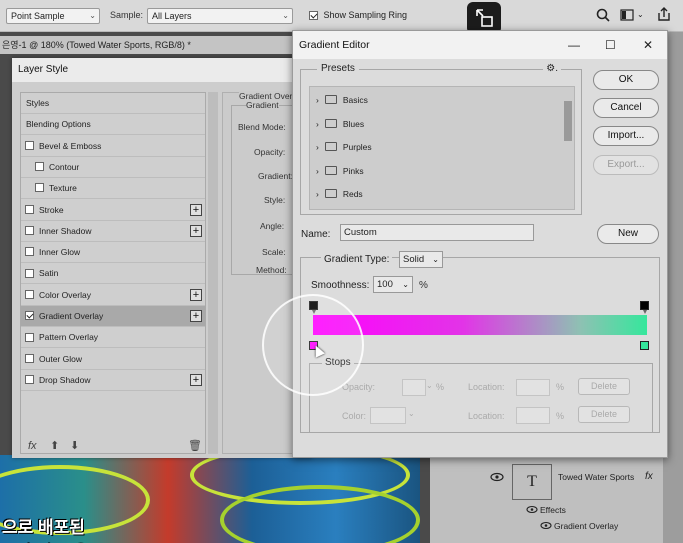 The height and width of the screenshot is (543, 683). I want to click on effect-gradient-overlay: Gradient Overlay, so click(586, 526).